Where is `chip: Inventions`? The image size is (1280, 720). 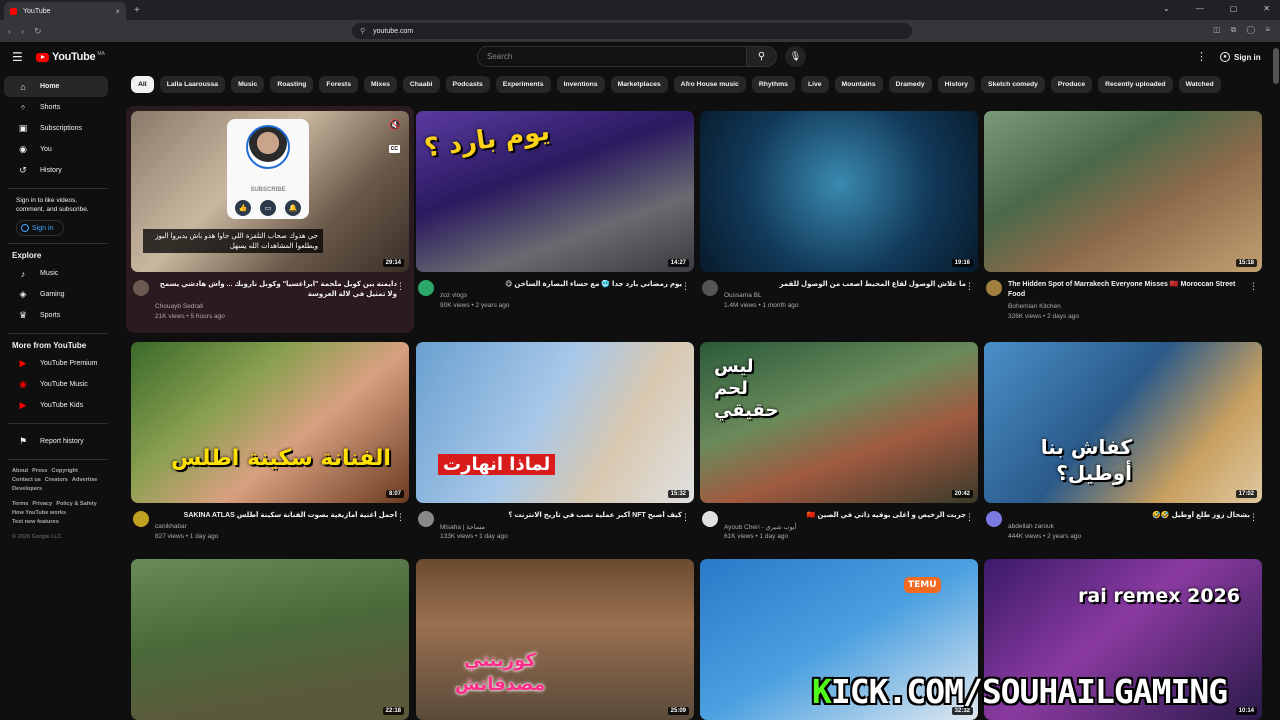
chip: Inventions is located at coordinates (580, 84).